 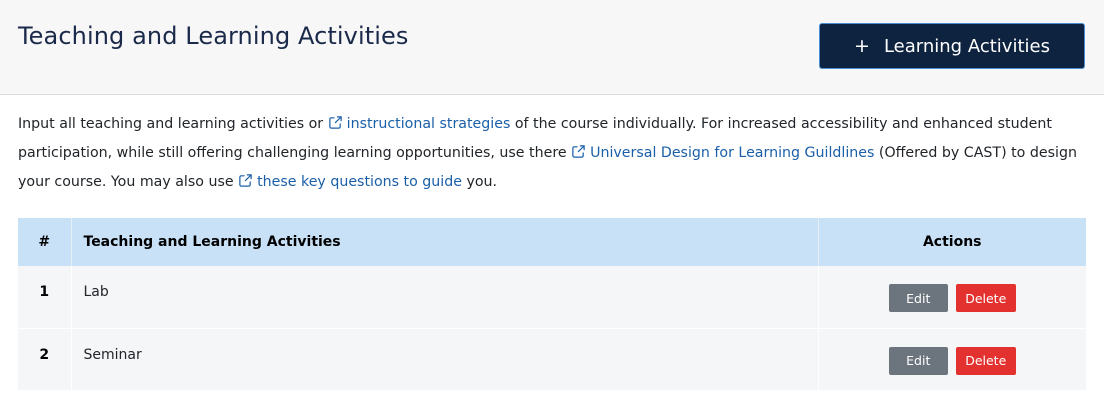 I want to click on column-header-number: #, so click(x=45, y=242).